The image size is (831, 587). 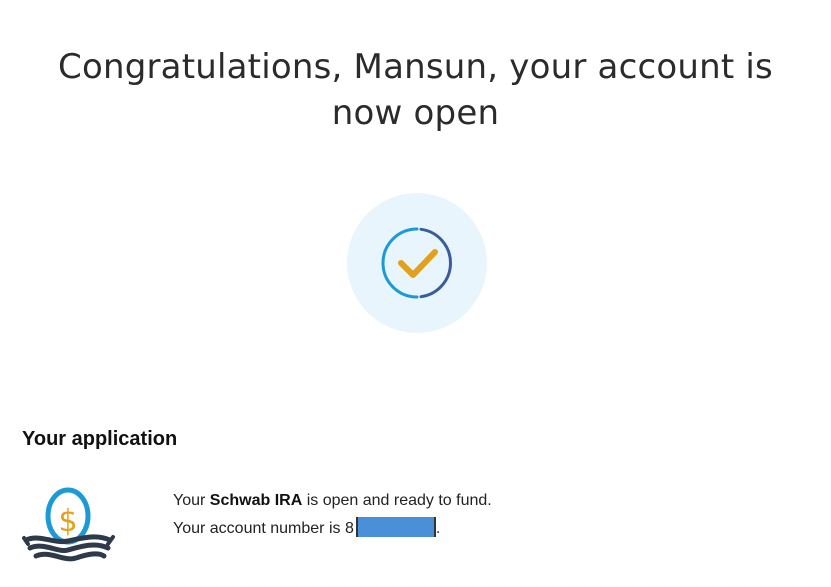 I want to click on account-number-redaction, so click(x=395, y=526).